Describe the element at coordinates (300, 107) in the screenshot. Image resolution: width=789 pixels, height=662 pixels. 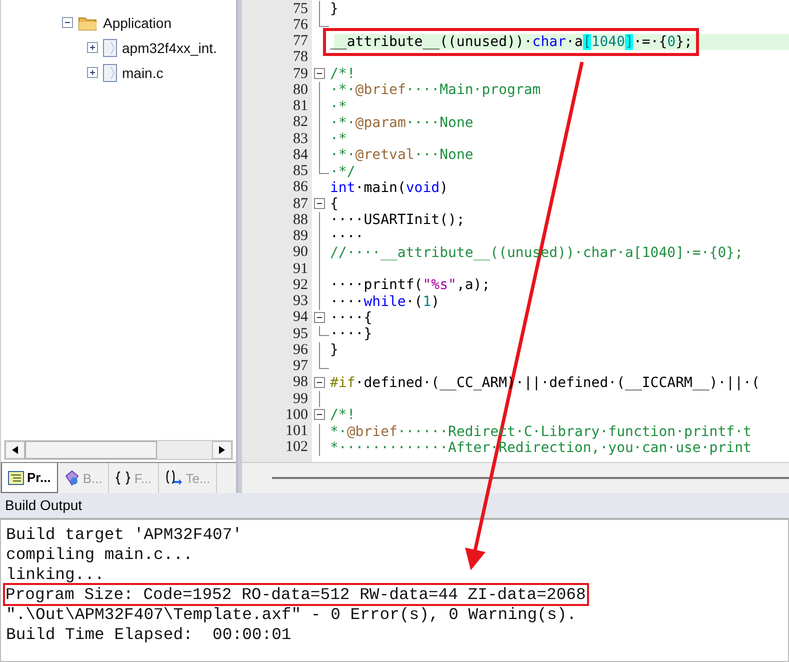
I see `line-number: 81` at that location.